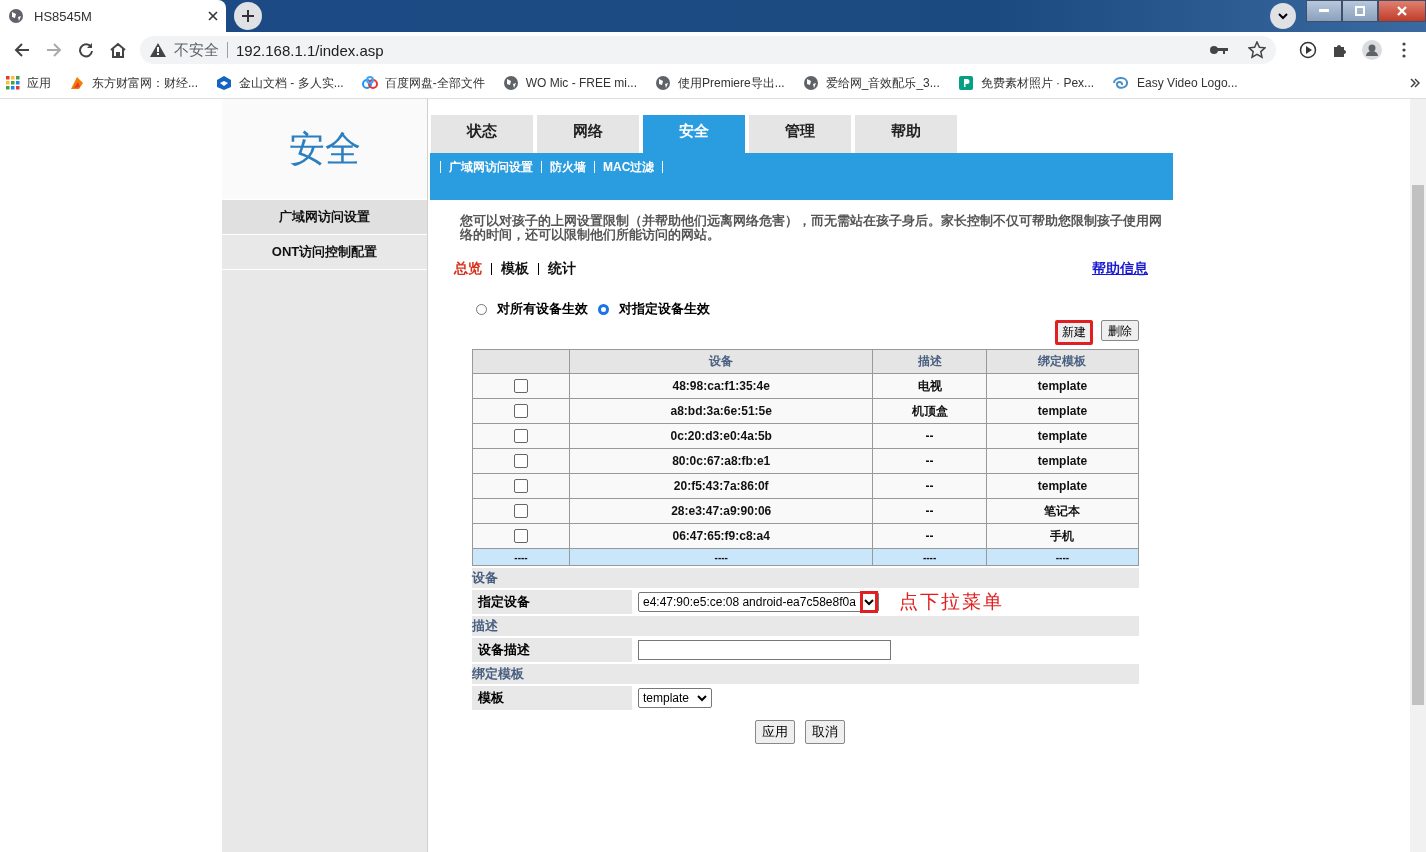 Image resolution: width=1426 pixels, height=852 pixels. Describe the element at coordinates (369, 83) in the screenshot. I see `cloud-icon` at that location.